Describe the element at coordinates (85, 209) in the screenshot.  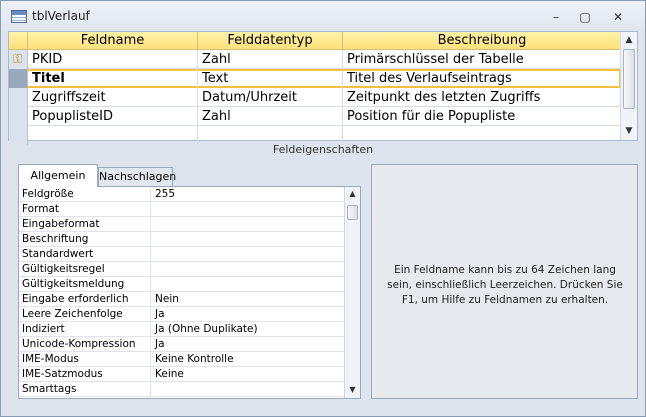
I see `property-name: Format` at that location.